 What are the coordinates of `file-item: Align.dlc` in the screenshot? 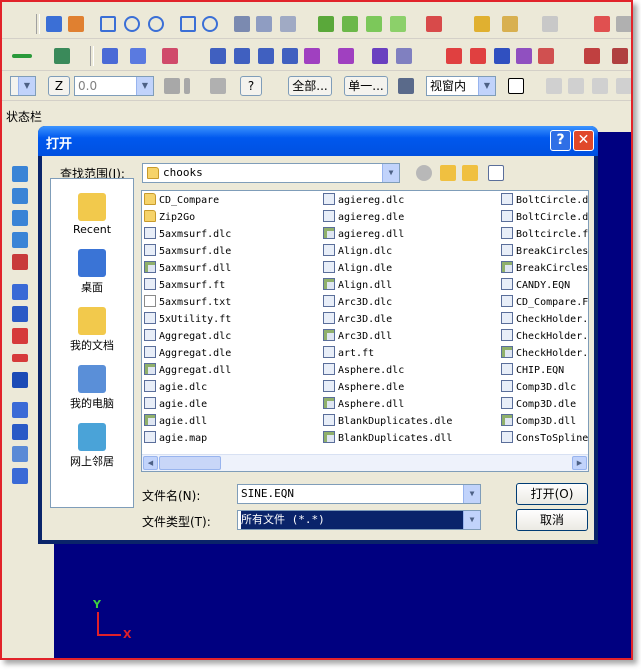 It's located at (410, 251).